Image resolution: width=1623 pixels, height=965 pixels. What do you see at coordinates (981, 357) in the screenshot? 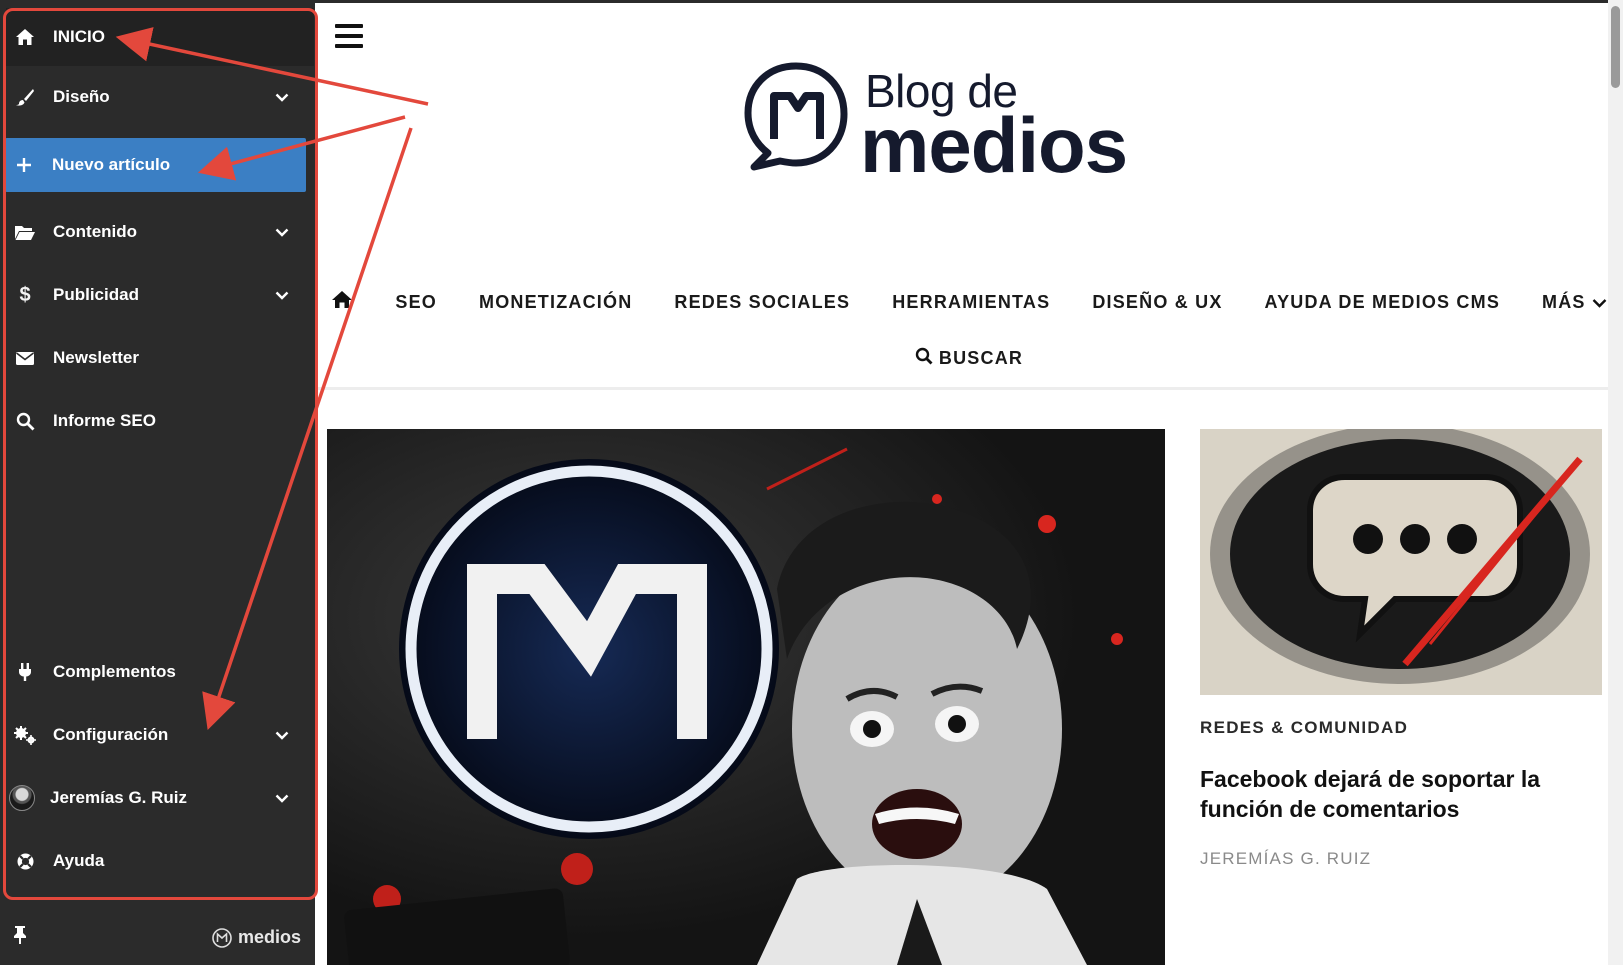
I see `search-label: BUSCAR` at bounding box center [981, 357].